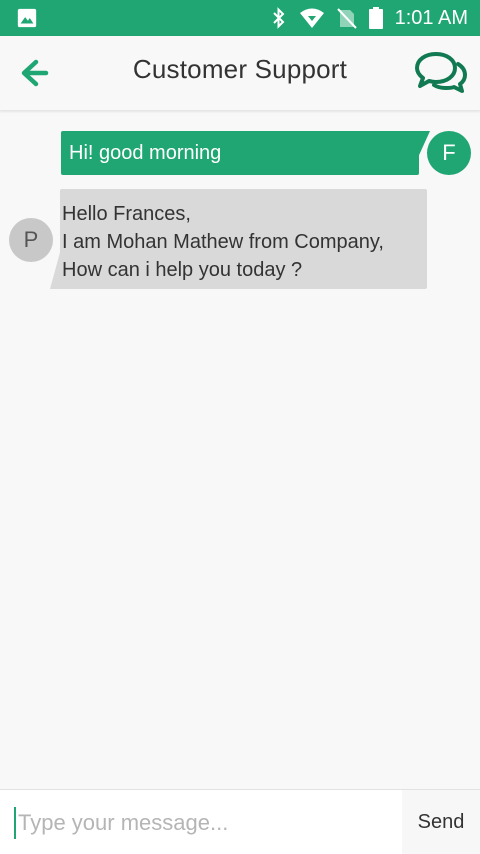 The width and height of the screenshot is (480, 854). Describe the element at coordinates (441, 72) in the screenshot. I see `chat-bubbles-icon` at that location.